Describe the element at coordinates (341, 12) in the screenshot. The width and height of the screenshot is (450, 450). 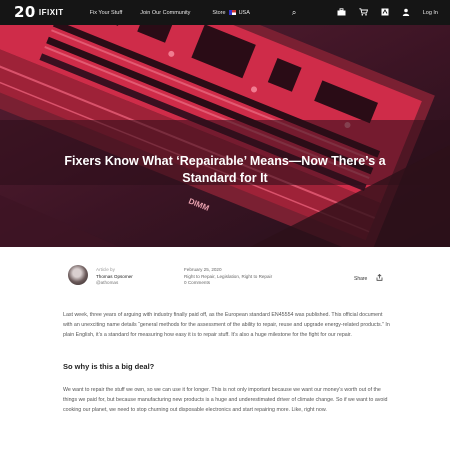
I see `toolbox-icon` at that location.